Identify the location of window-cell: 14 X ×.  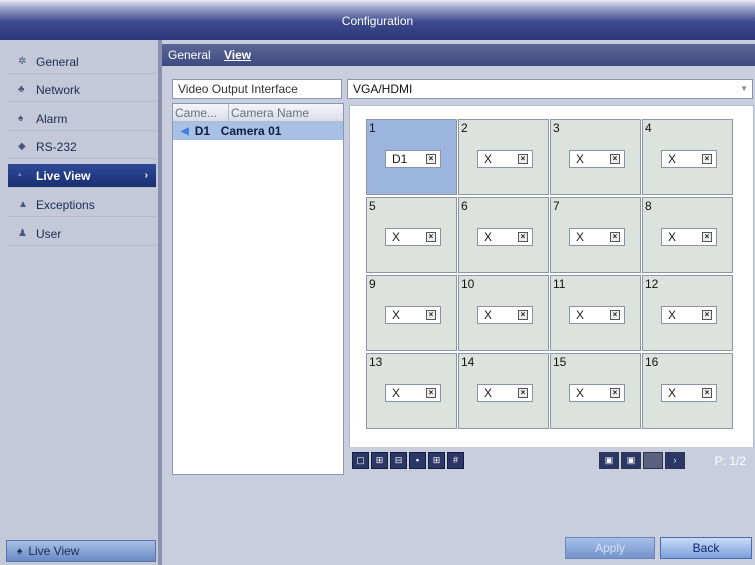
(503, 391).